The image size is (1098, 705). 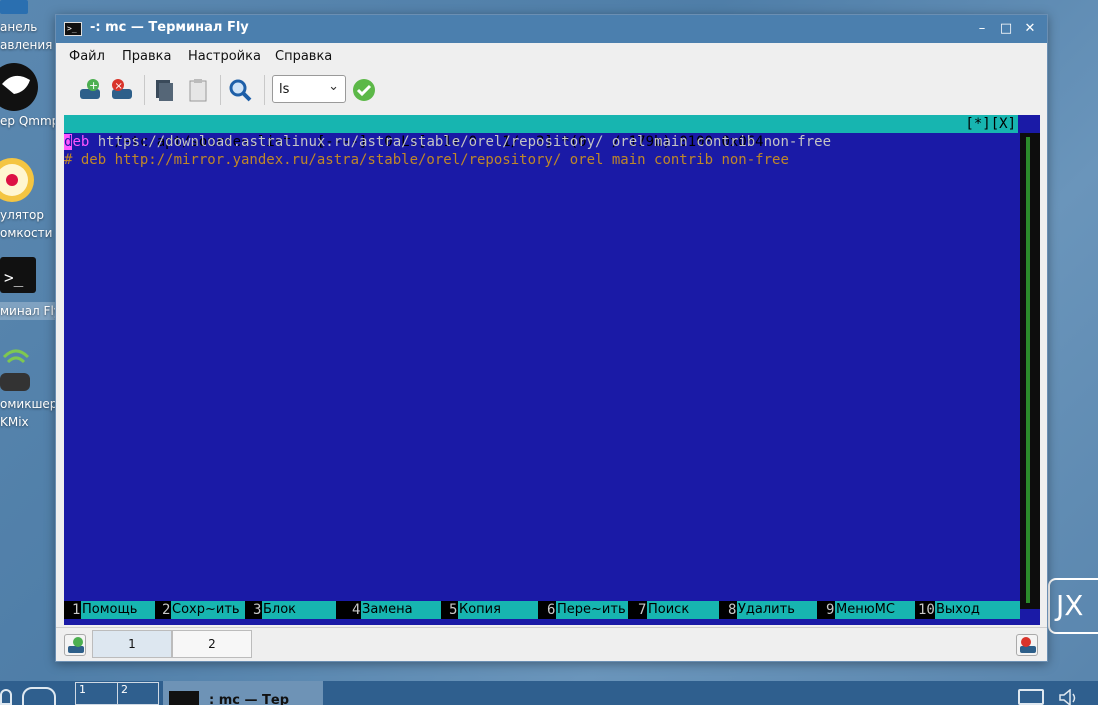 I want to click on terminal-fly-desktop-icon: >_, so click(x=19, y=276).